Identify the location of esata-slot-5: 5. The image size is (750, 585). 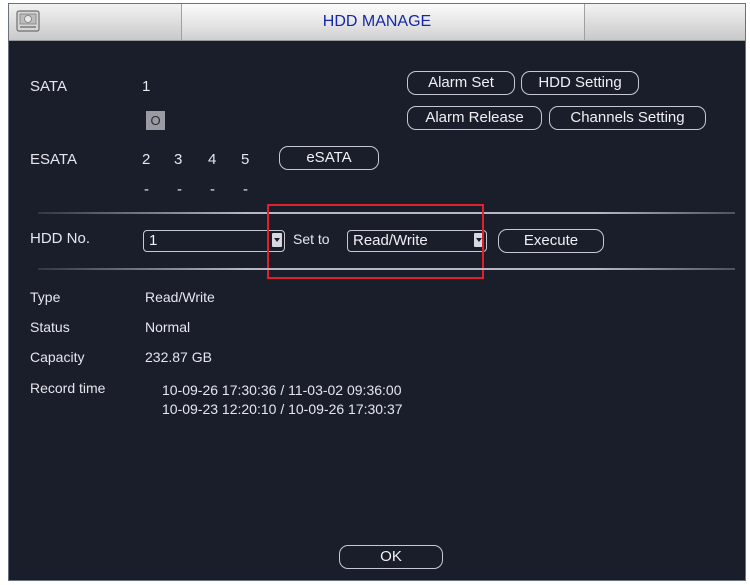
(245, 159).